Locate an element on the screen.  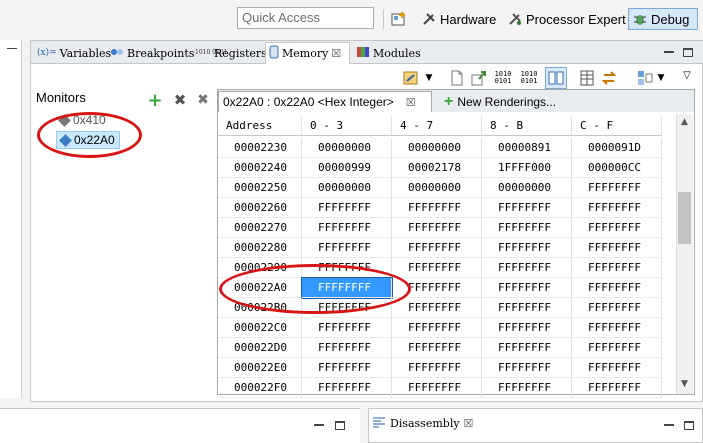
add-monitor-icon: + is located at coordinates (155, 100).